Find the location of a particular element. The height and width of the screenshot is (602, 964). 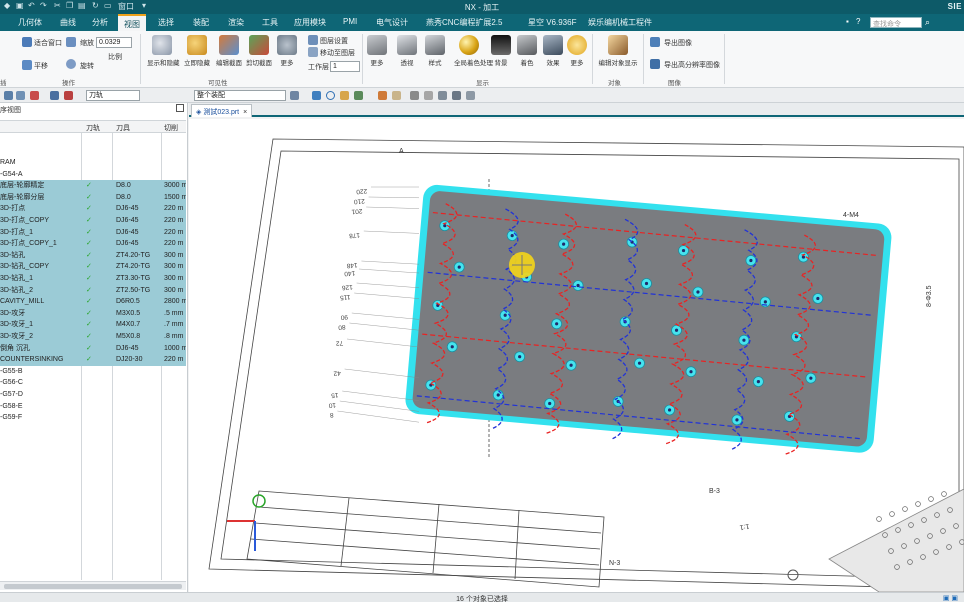

tab-applications: 应用模块 is located at coordinates (310, 22).